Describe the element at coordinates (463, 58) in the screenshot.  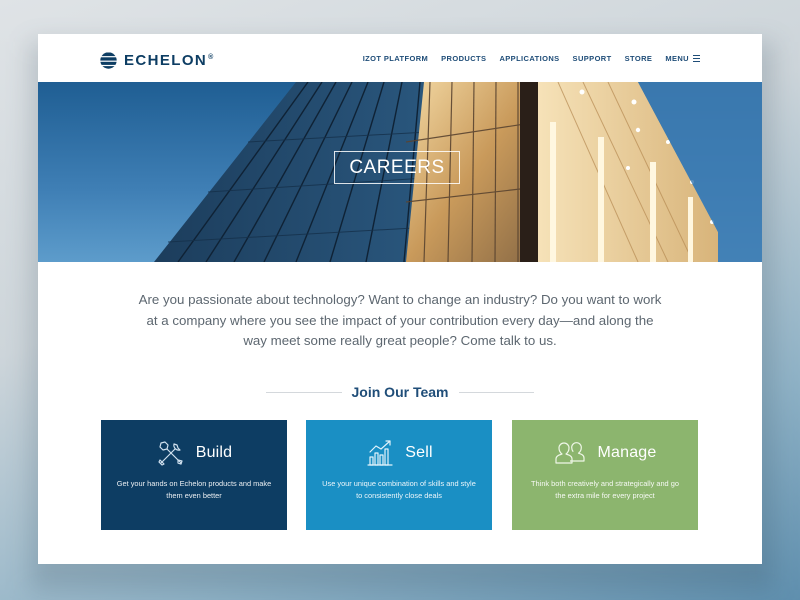
I see `nav-products: PRODUCTS` at that location.